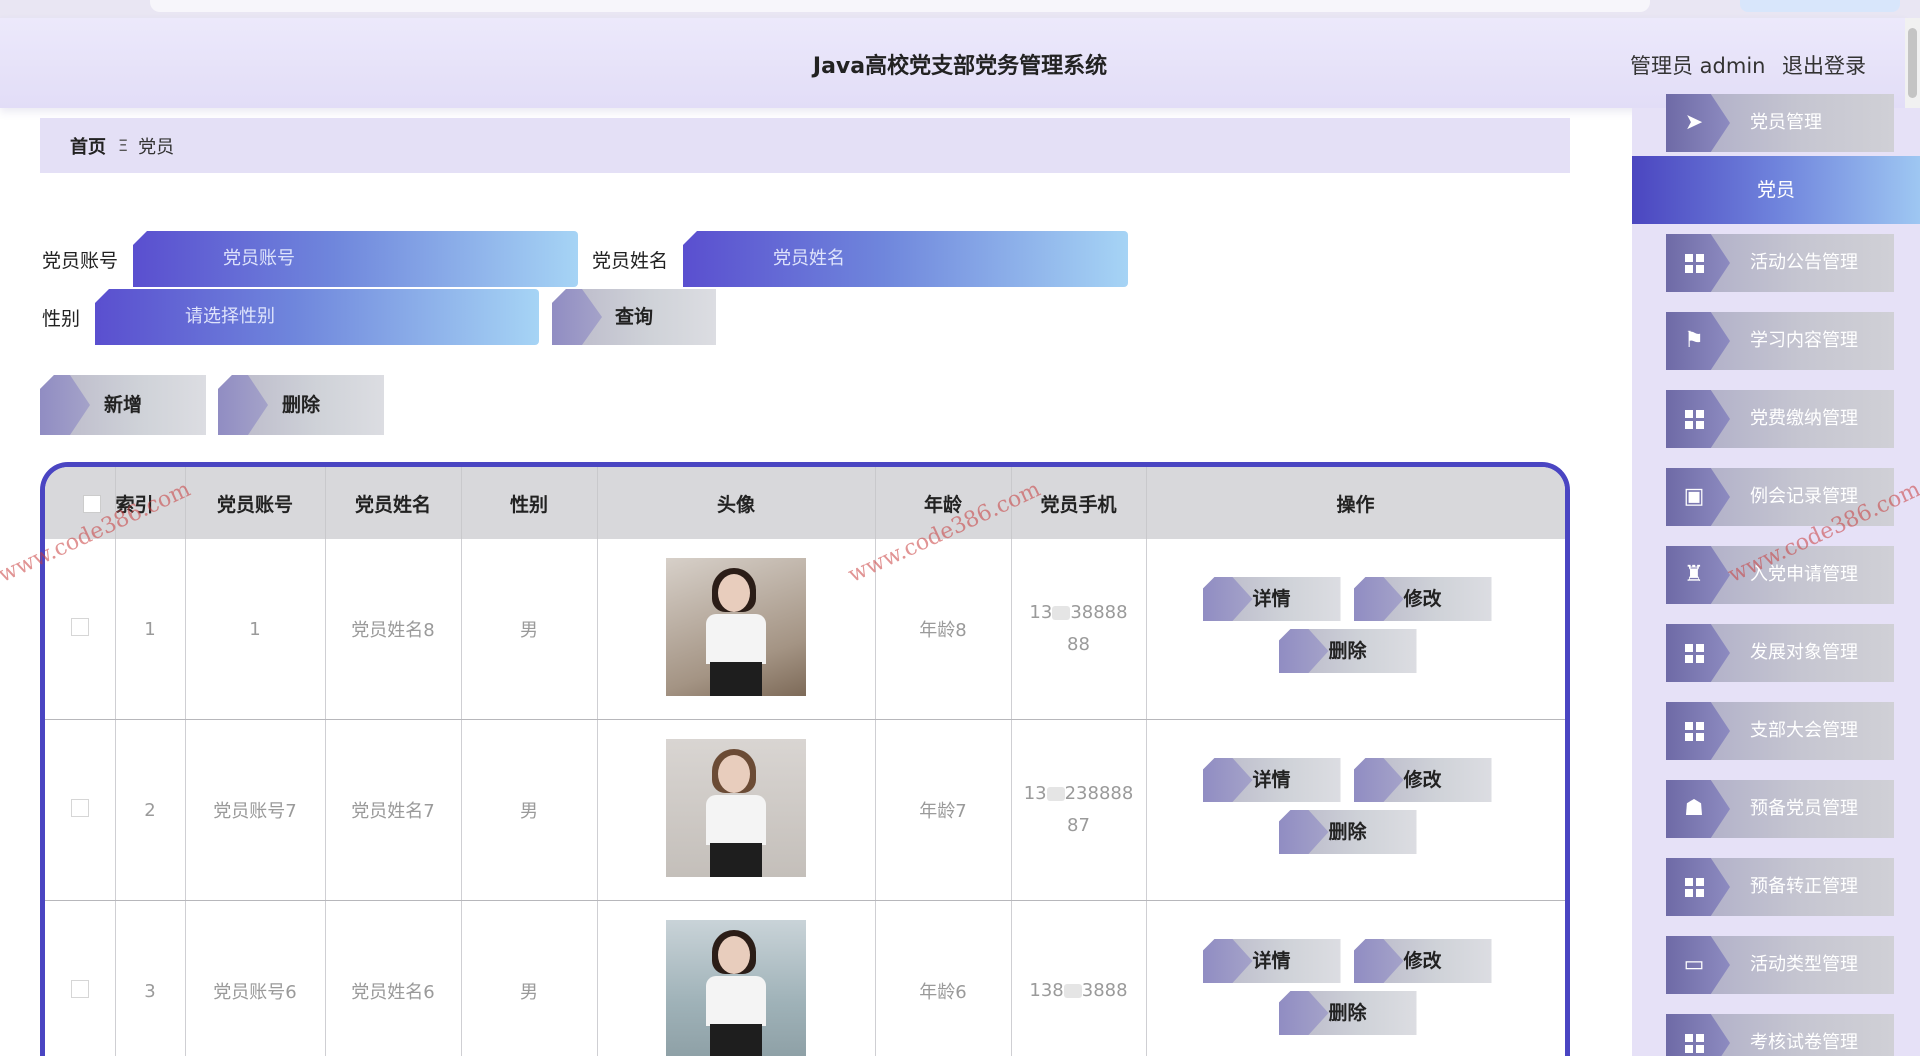 The height and width of the screenshot is (1056, 1920). What do you see at coordinates (634, 317) in the screenshot?
I see `query-button: 查询` at bounding box center [634, 317].